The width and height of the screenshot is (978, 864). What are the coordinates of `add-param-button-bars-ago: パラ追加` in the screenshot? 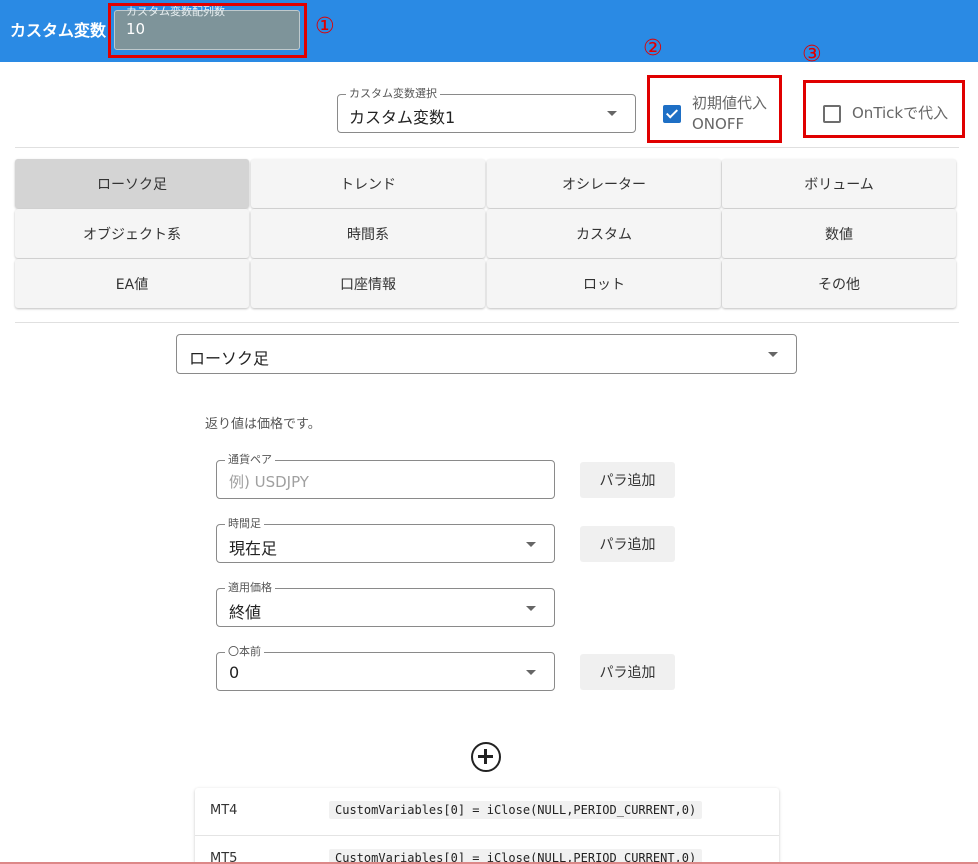 It's located at (627, 672).